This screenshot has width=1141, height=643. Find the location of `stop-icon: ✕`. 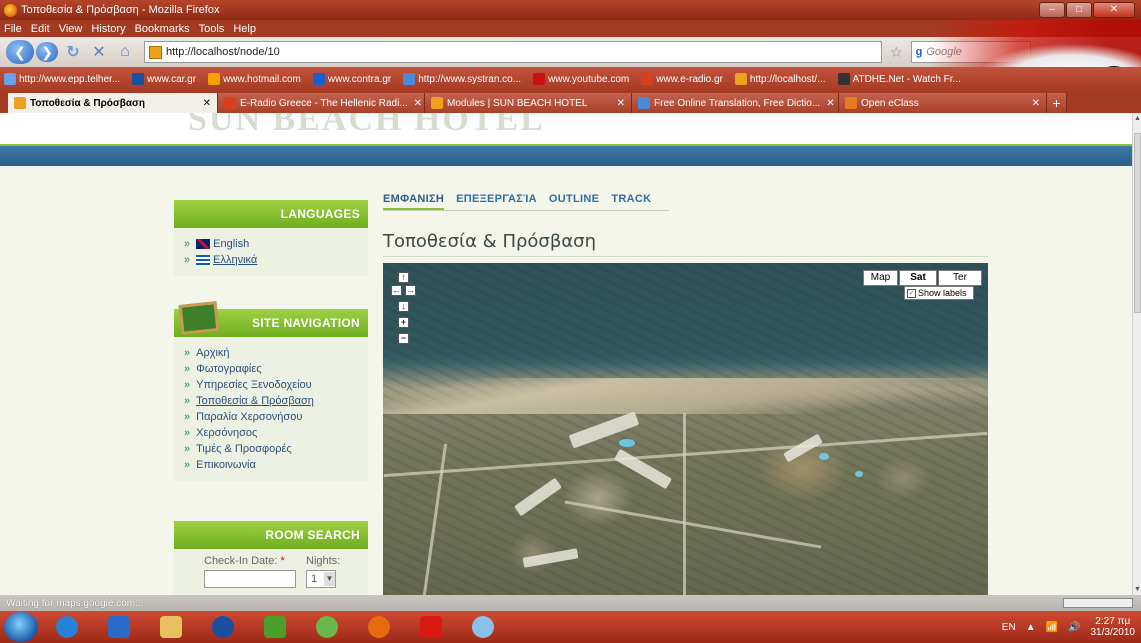

stop-icon: ✕ is located at coordinates (99, 52).